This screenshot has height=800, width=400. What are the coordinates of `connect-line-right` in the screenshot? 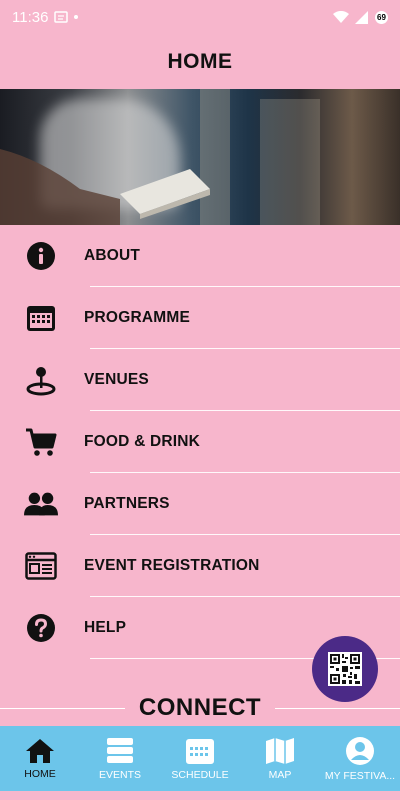 It's located at (337, 708).